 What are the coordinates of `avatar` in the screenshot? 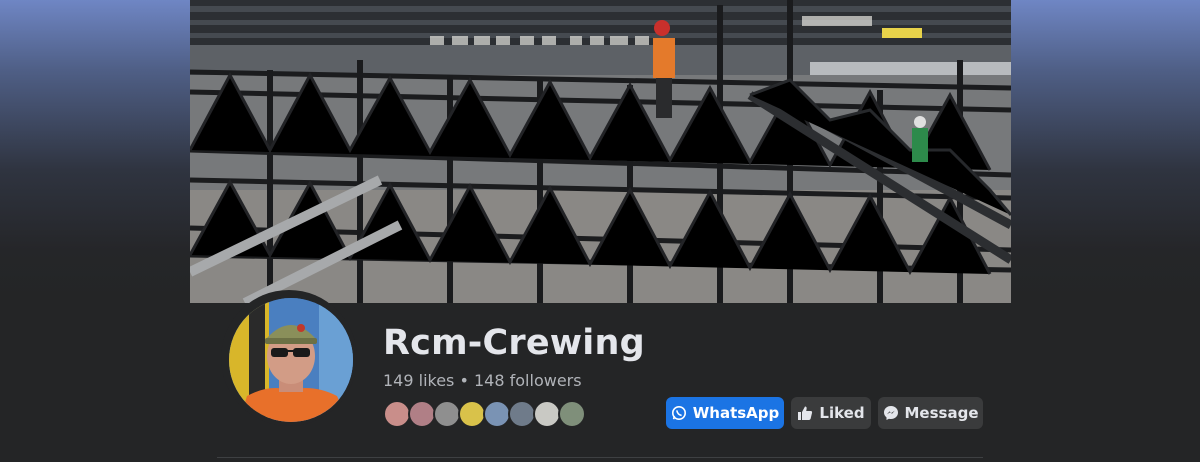 It's located at (291, 360).